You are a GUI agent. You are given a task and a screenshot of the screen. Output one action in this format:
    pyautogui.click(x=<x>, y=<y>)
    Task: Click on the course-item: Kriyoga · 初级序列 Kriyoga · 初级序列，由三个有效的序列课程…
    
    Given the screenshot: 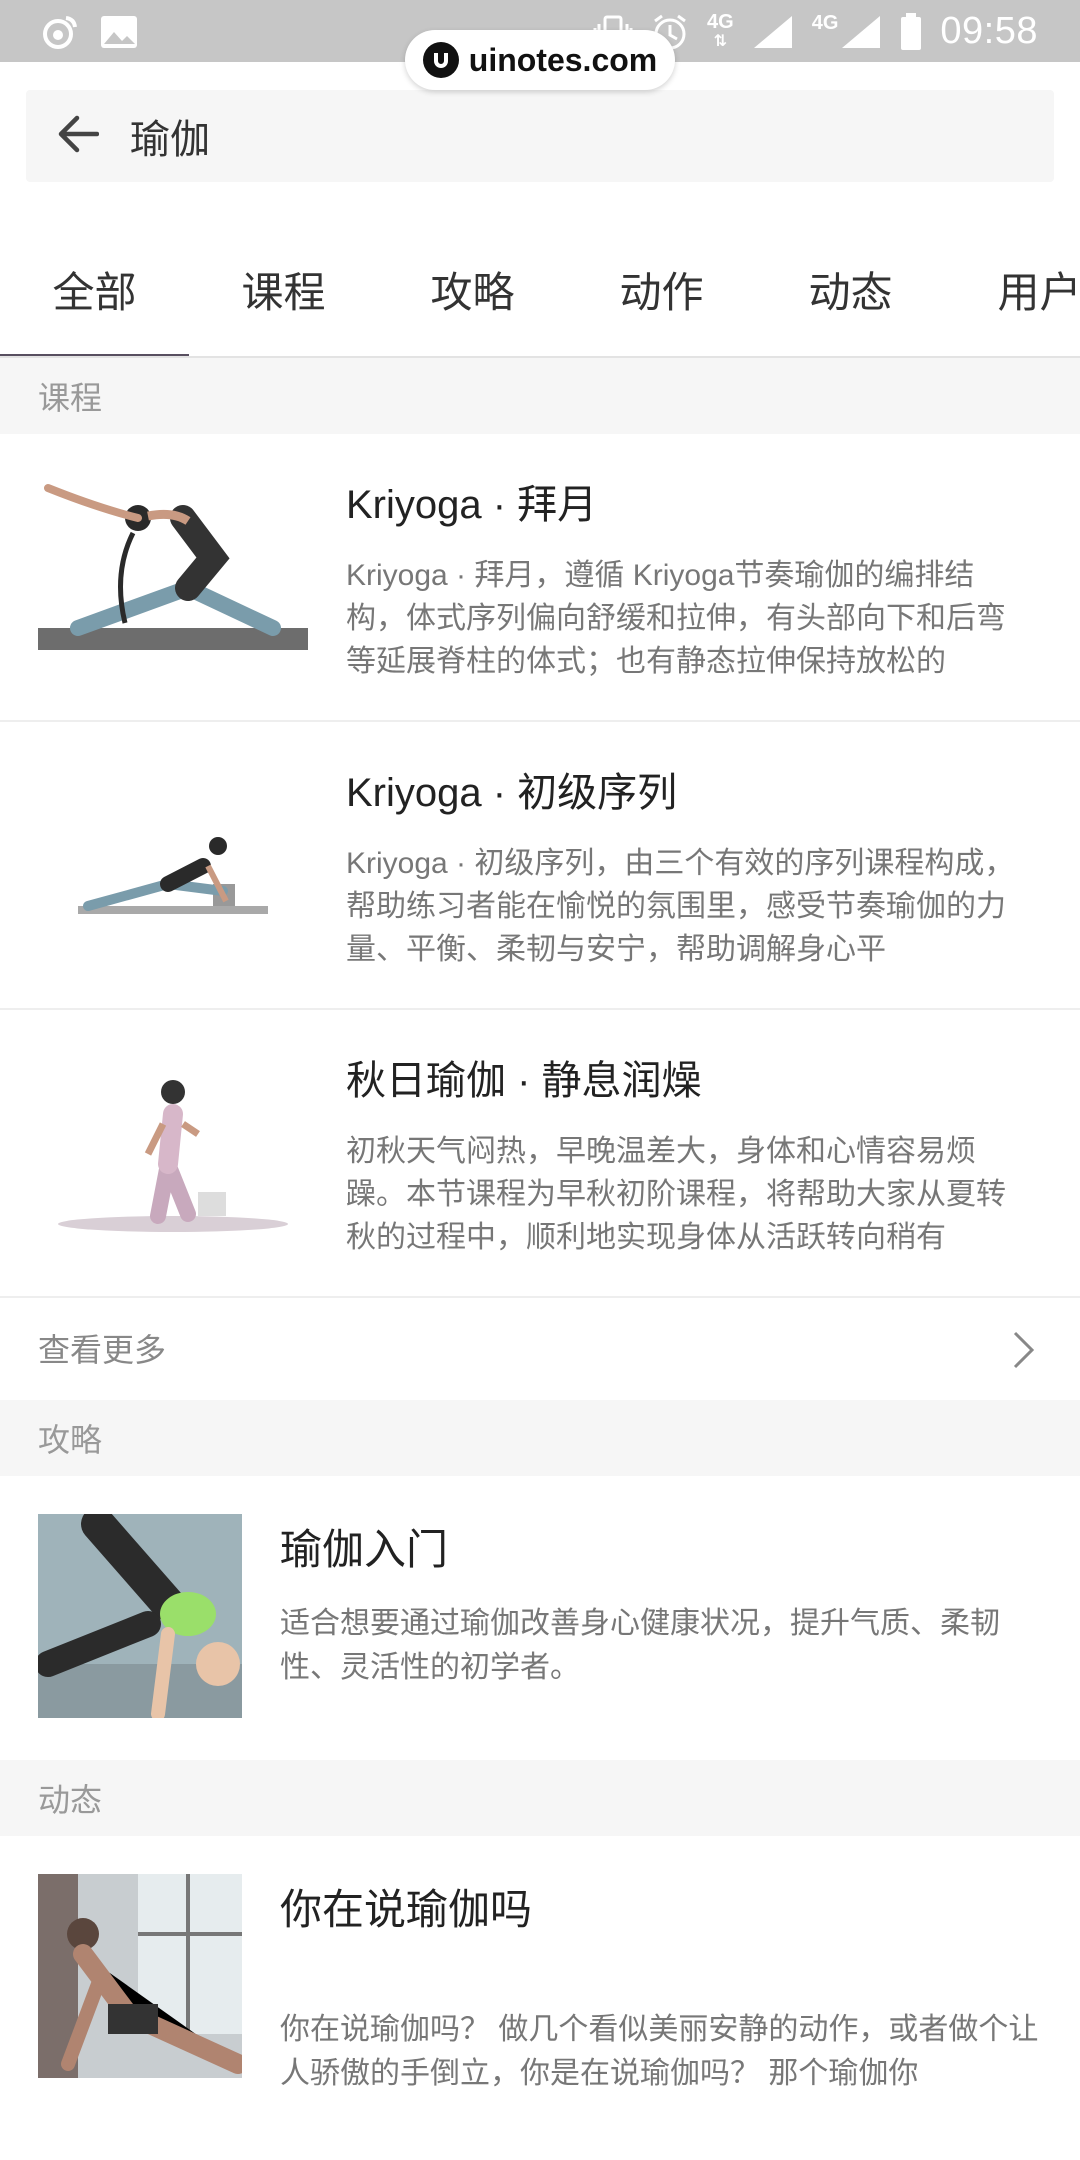 What is the action you would take?
    pyautogui.click(x=540, y=866)
    